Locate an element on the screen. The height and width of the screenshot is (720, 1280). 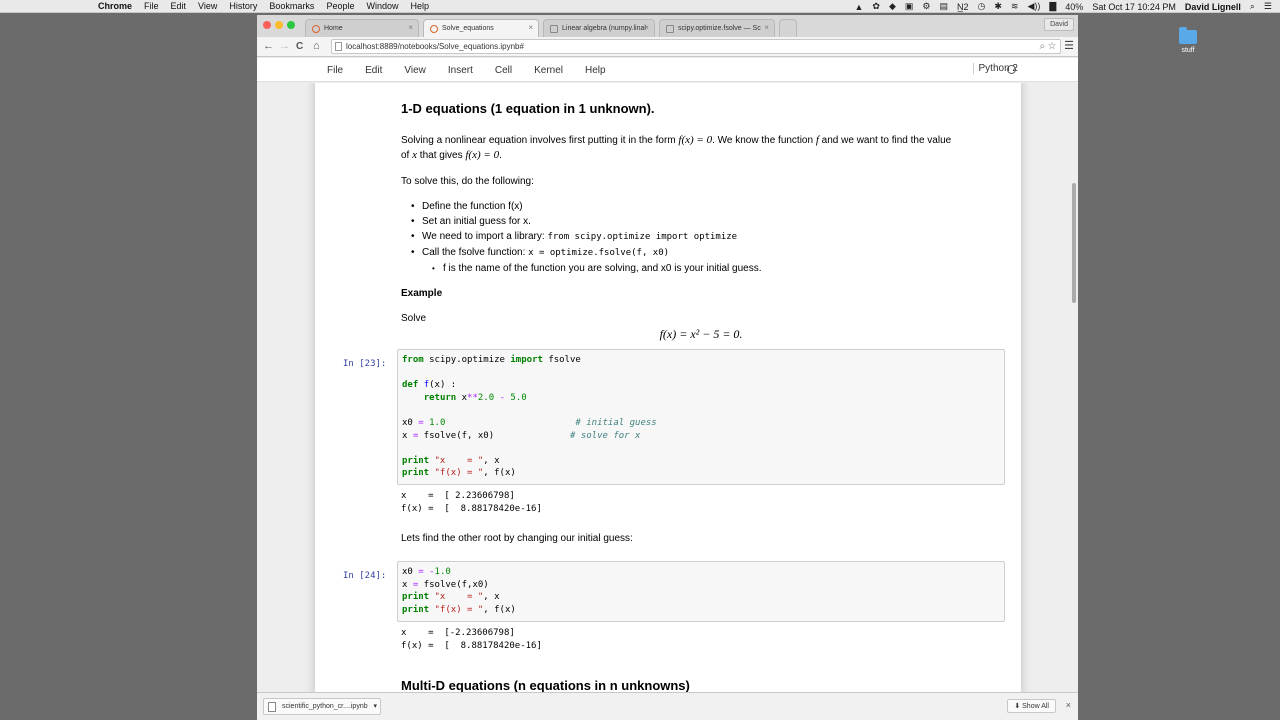
close-shelf-icon: × is located at coordinates (1068, 705).